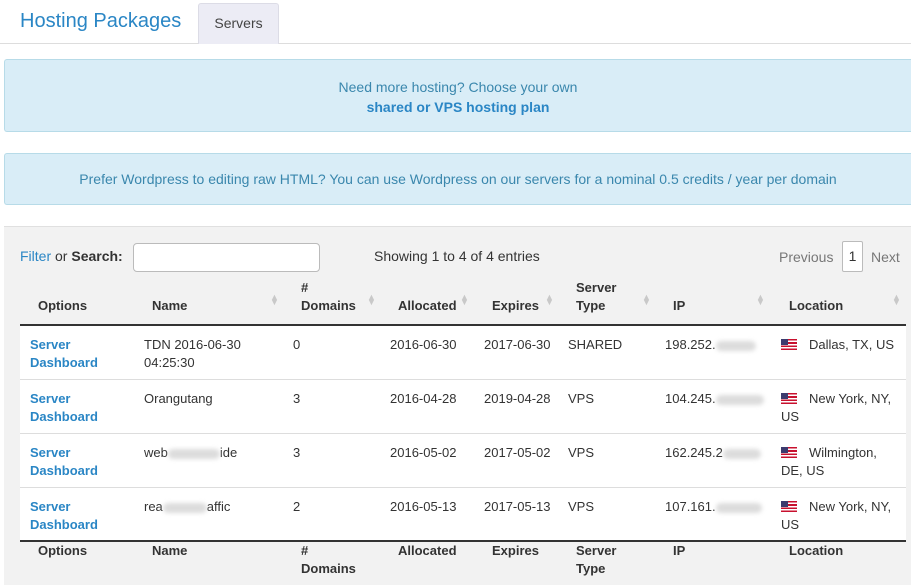  What do you see at coordinates (423, 344) in the screenshot?
I see `allocated-date: 2016-06-30` at bounding box center [423, 344].